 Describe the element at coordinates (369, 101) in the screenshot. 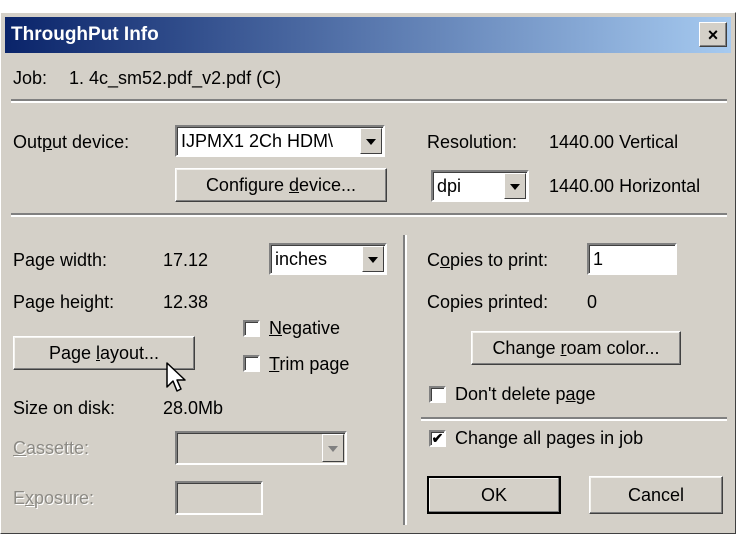

I see `separator-top` at that location.